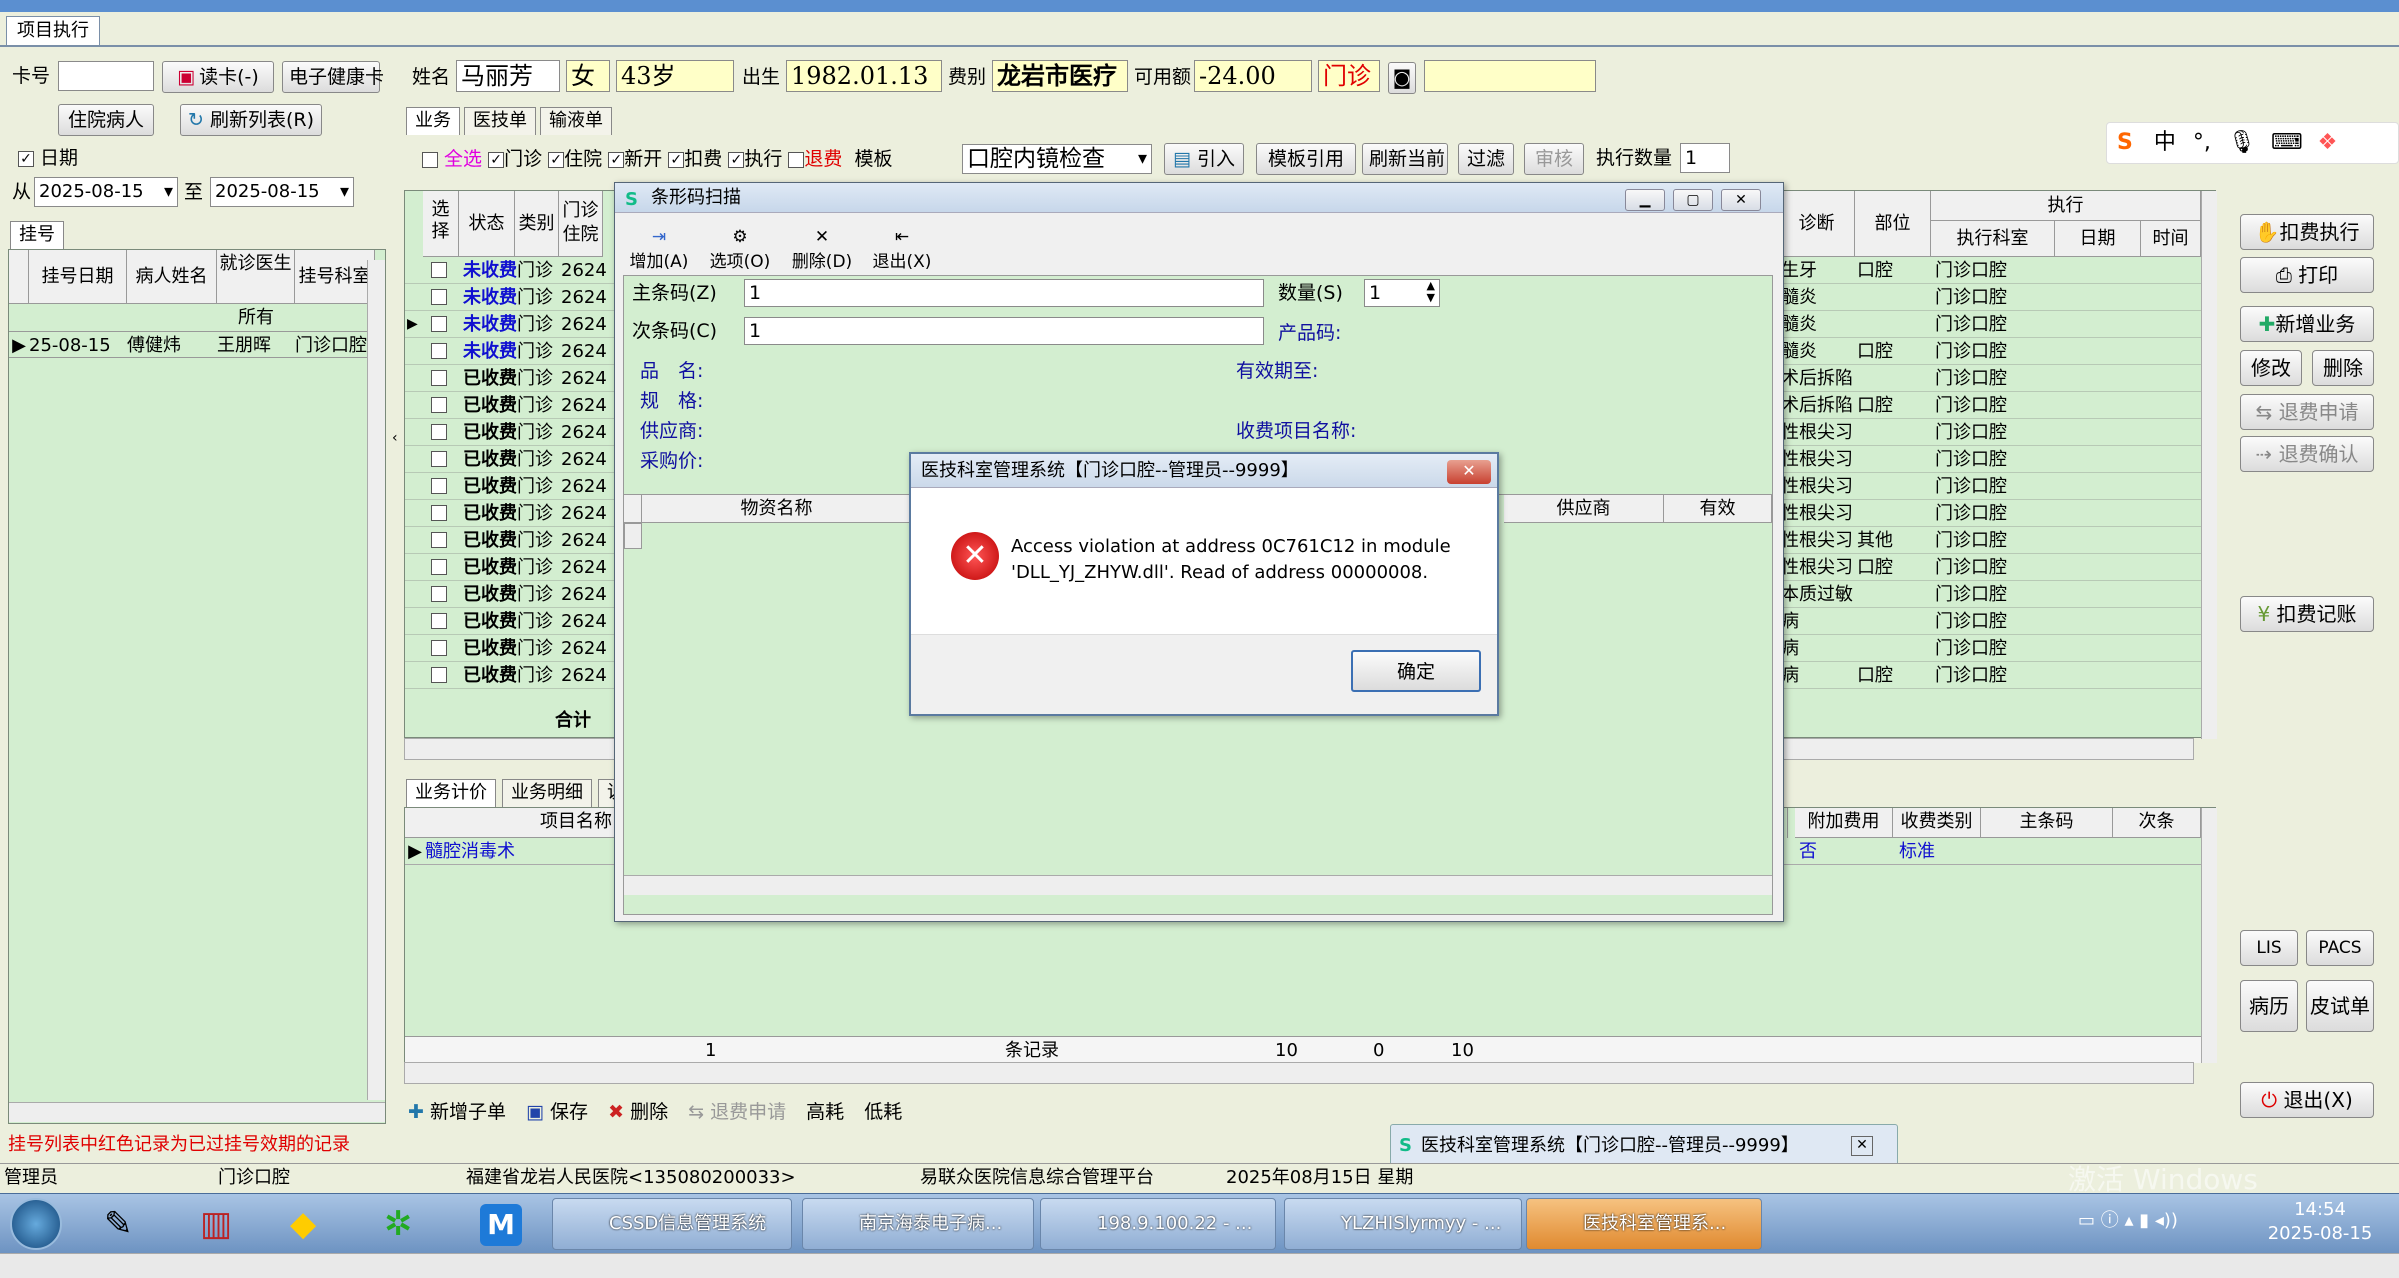  Describe the element at coordinates (1199, 198) in the screenshot. I see `barcode-dialog-title: 条形码扫描` at that location.